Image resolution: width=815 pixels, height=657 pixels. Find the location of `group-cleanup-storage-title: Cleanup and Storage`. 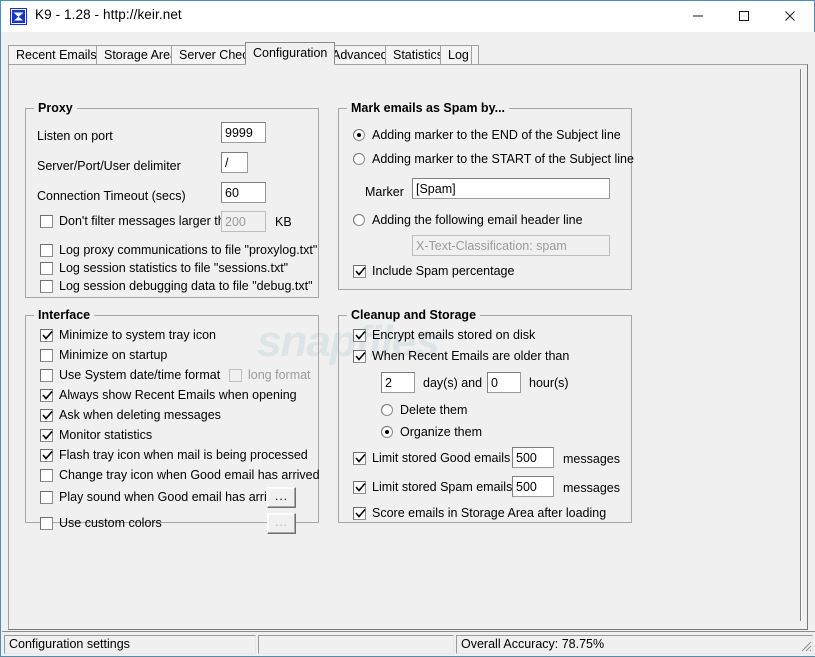

group-cleanup-storage-title: Cleanup and Storage is located at coordinates (414, 315).